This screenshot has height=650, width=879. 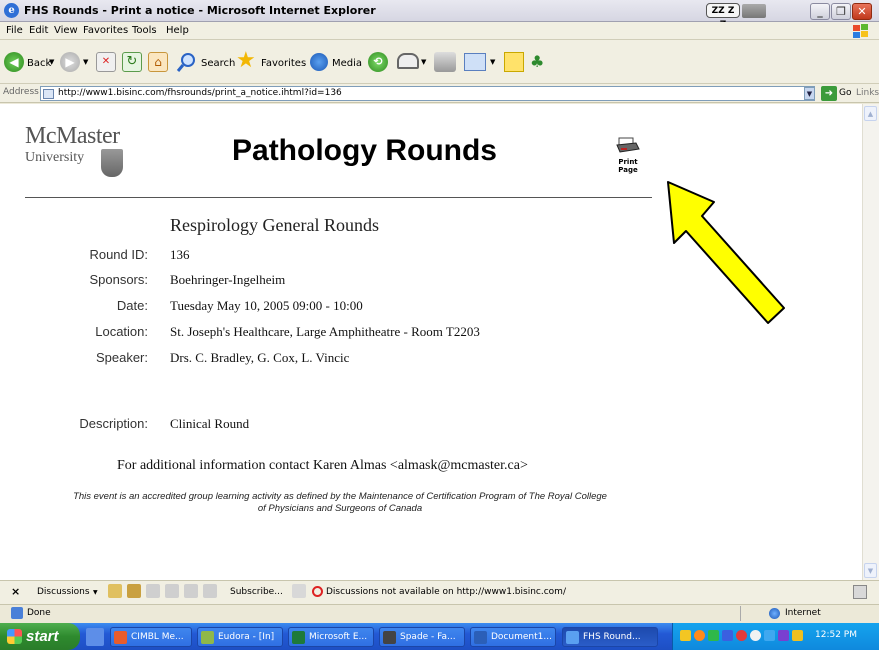 I want to click on cimbl-icon, so click(x=120, y=637).